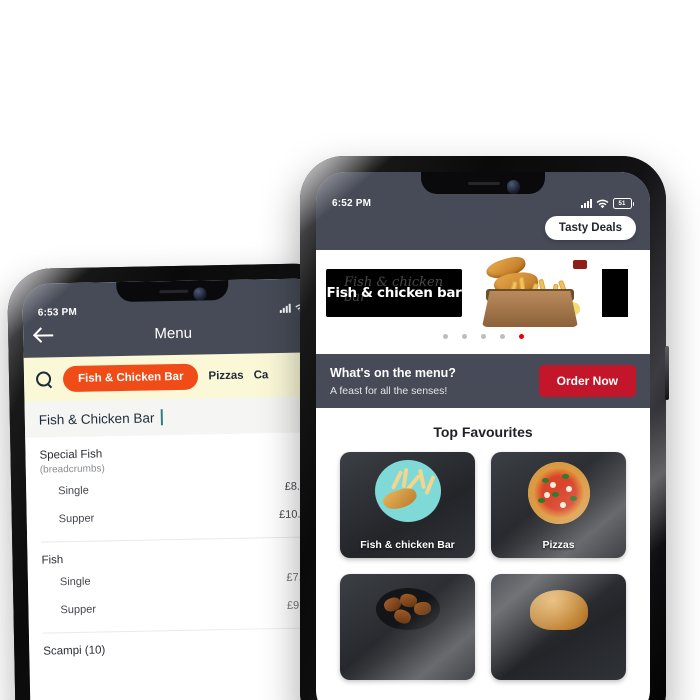  Describe the element at coordinates (74, 651) in the screenshot. I see `menu-item-name: Scampi (10)` at that location.